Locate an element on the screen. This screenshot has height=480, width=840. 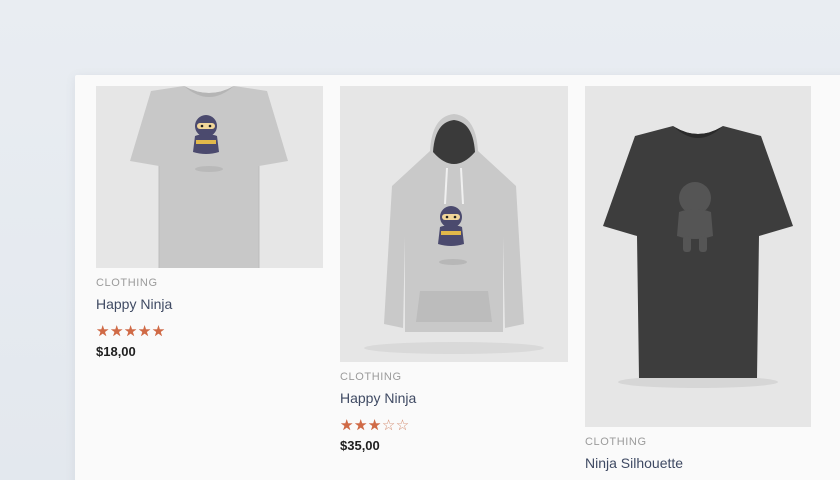
product-image-grey-tshirt is located at coordinates (209, 177).